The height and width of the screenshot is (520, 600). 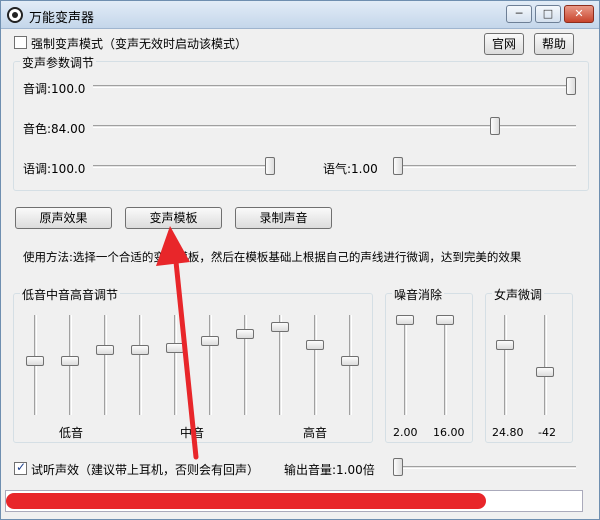 What do you see at coordinates (519, 14) in the screenshot?
I see `minimize-button: ─` at bounding box center [519, 14].